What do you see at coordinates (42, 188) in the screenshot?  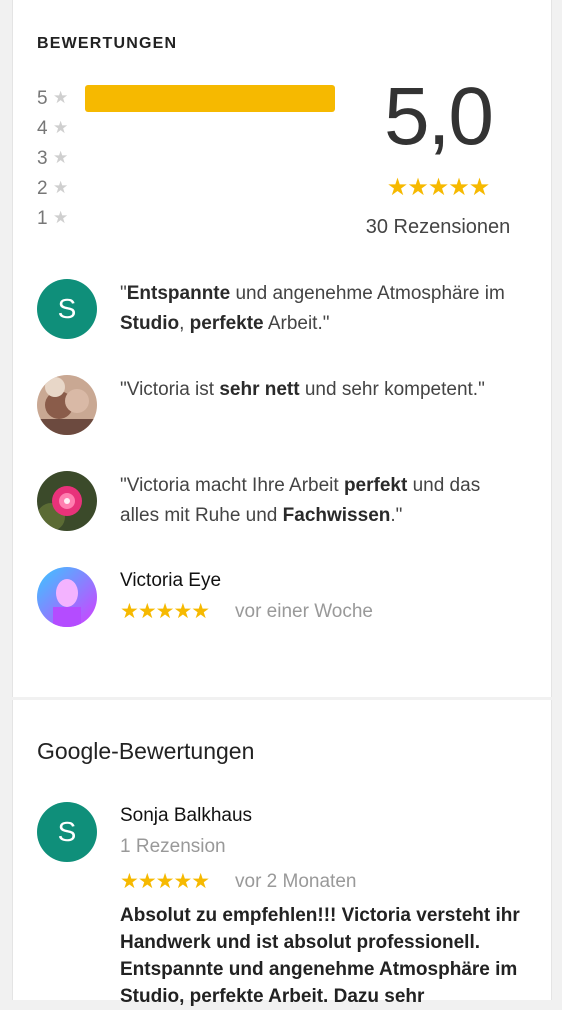 I see `histogram-label: 2` at bounding box center [42, 188].